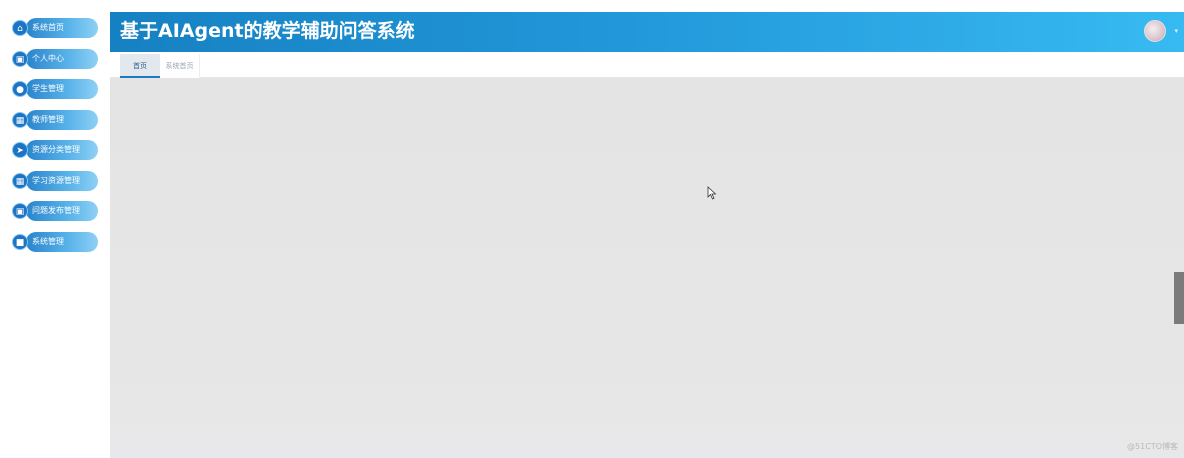 This screenshot has width=1184, height=458. I want to click on app-header: 基于AIAgent的教学辅助问答系统 ▾, so click(647, 32).